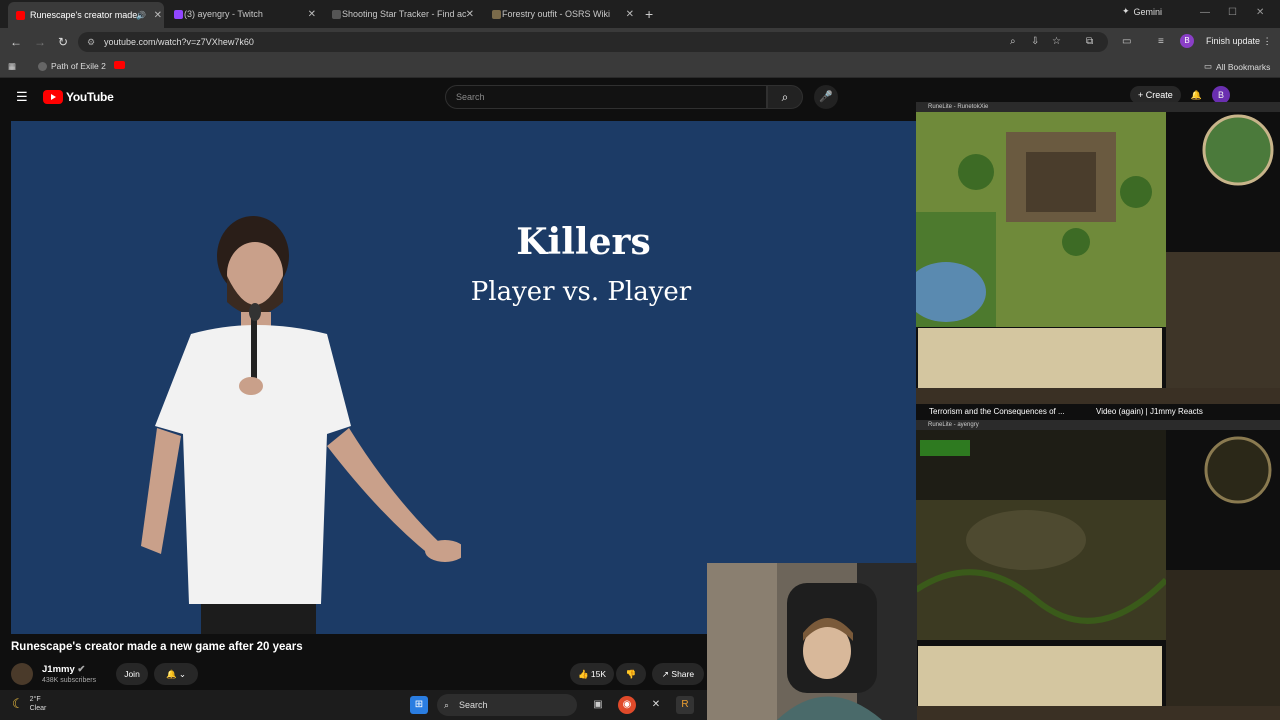 The image size is (1280, 720). Describe the element at coordinates (473, 705) in the screenshot. I see `taskbar-search-label: Search` at that location.